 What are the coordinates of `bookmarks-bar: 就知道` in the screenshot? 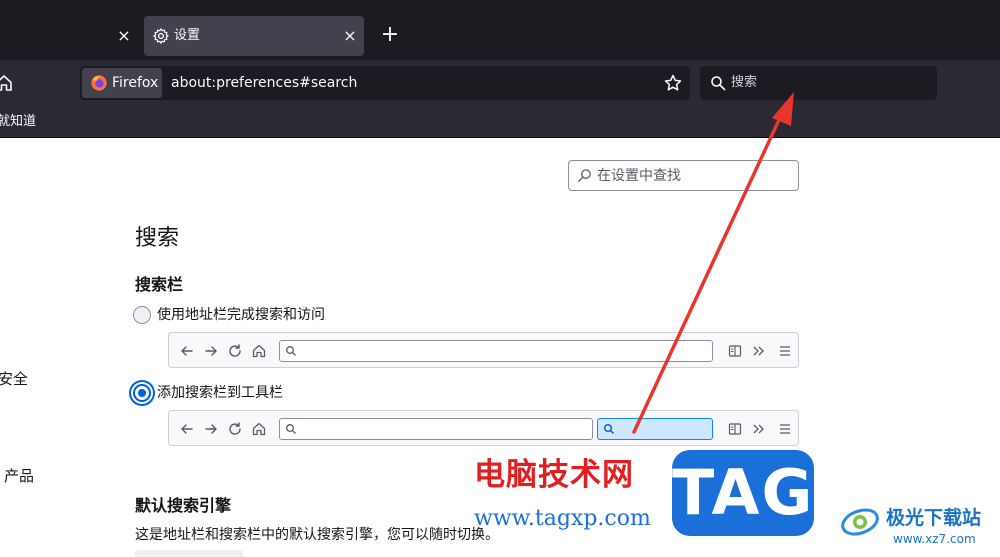 It's located at (500, 121).